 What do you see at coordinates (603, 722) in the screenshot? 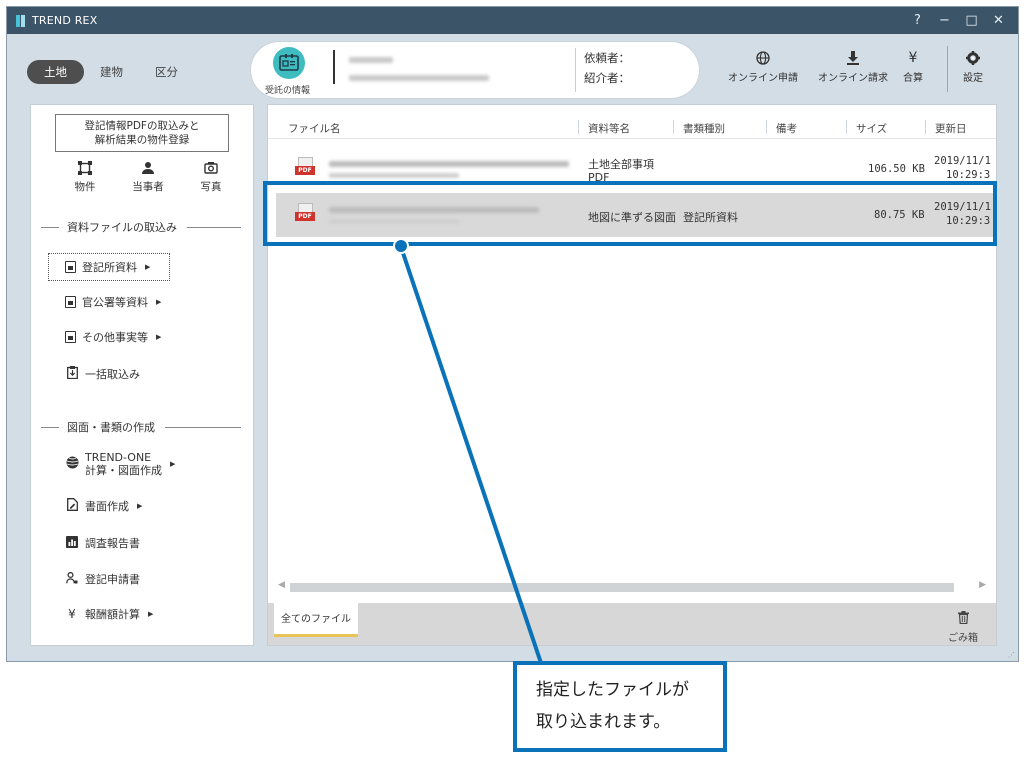
I see `callout-line-2: 取り込まれます。` at bounding box center [603, 722].